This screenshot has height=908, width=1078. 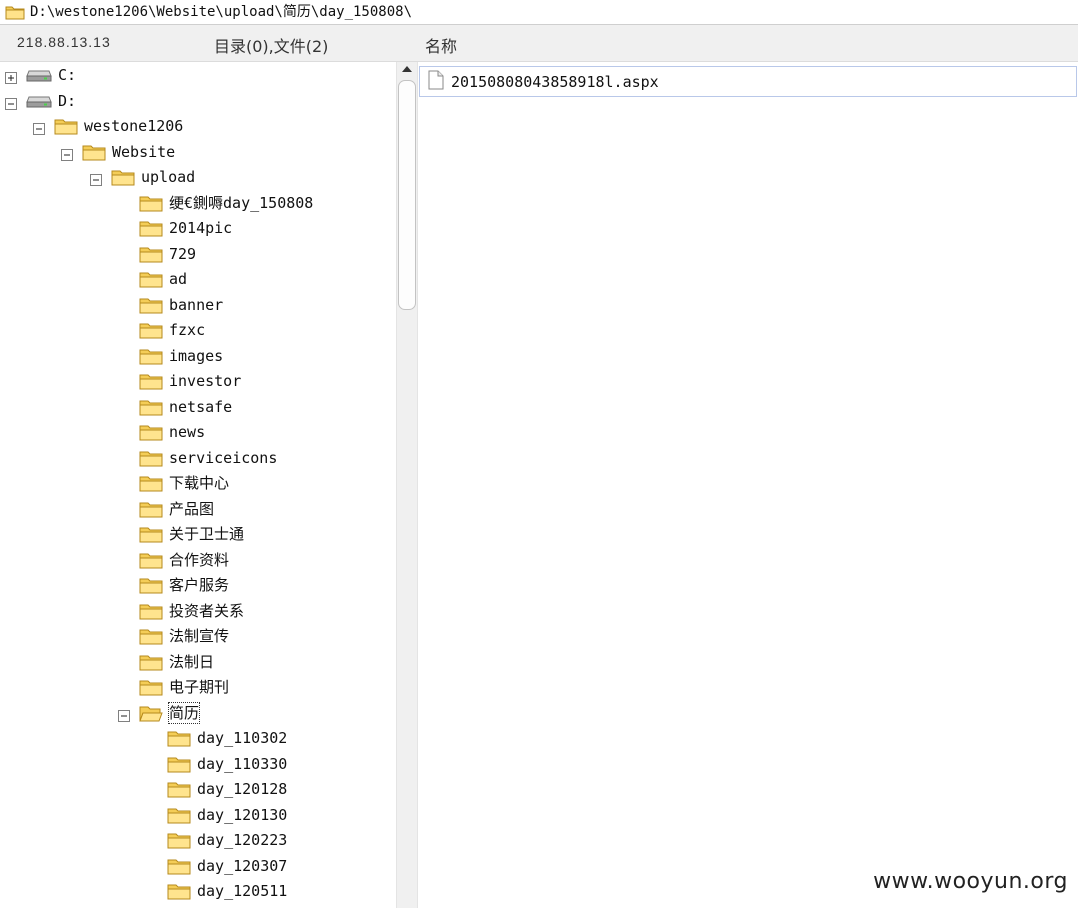 What do you see at coordinates (183, 253) in the screenshot?
I see `tree-node-label: 729` at bounding box center [183, 253].